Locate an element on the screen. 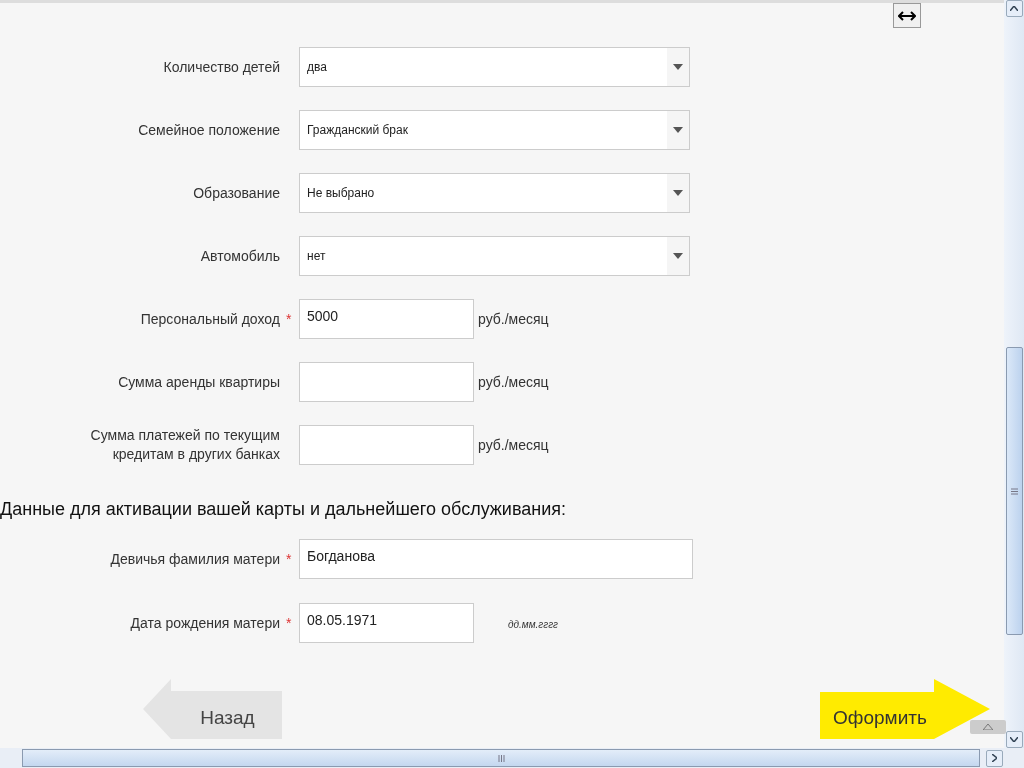 The height and width of the screenshot is (768, 1024). field-label: Образование is located at coordinates (236, 193).